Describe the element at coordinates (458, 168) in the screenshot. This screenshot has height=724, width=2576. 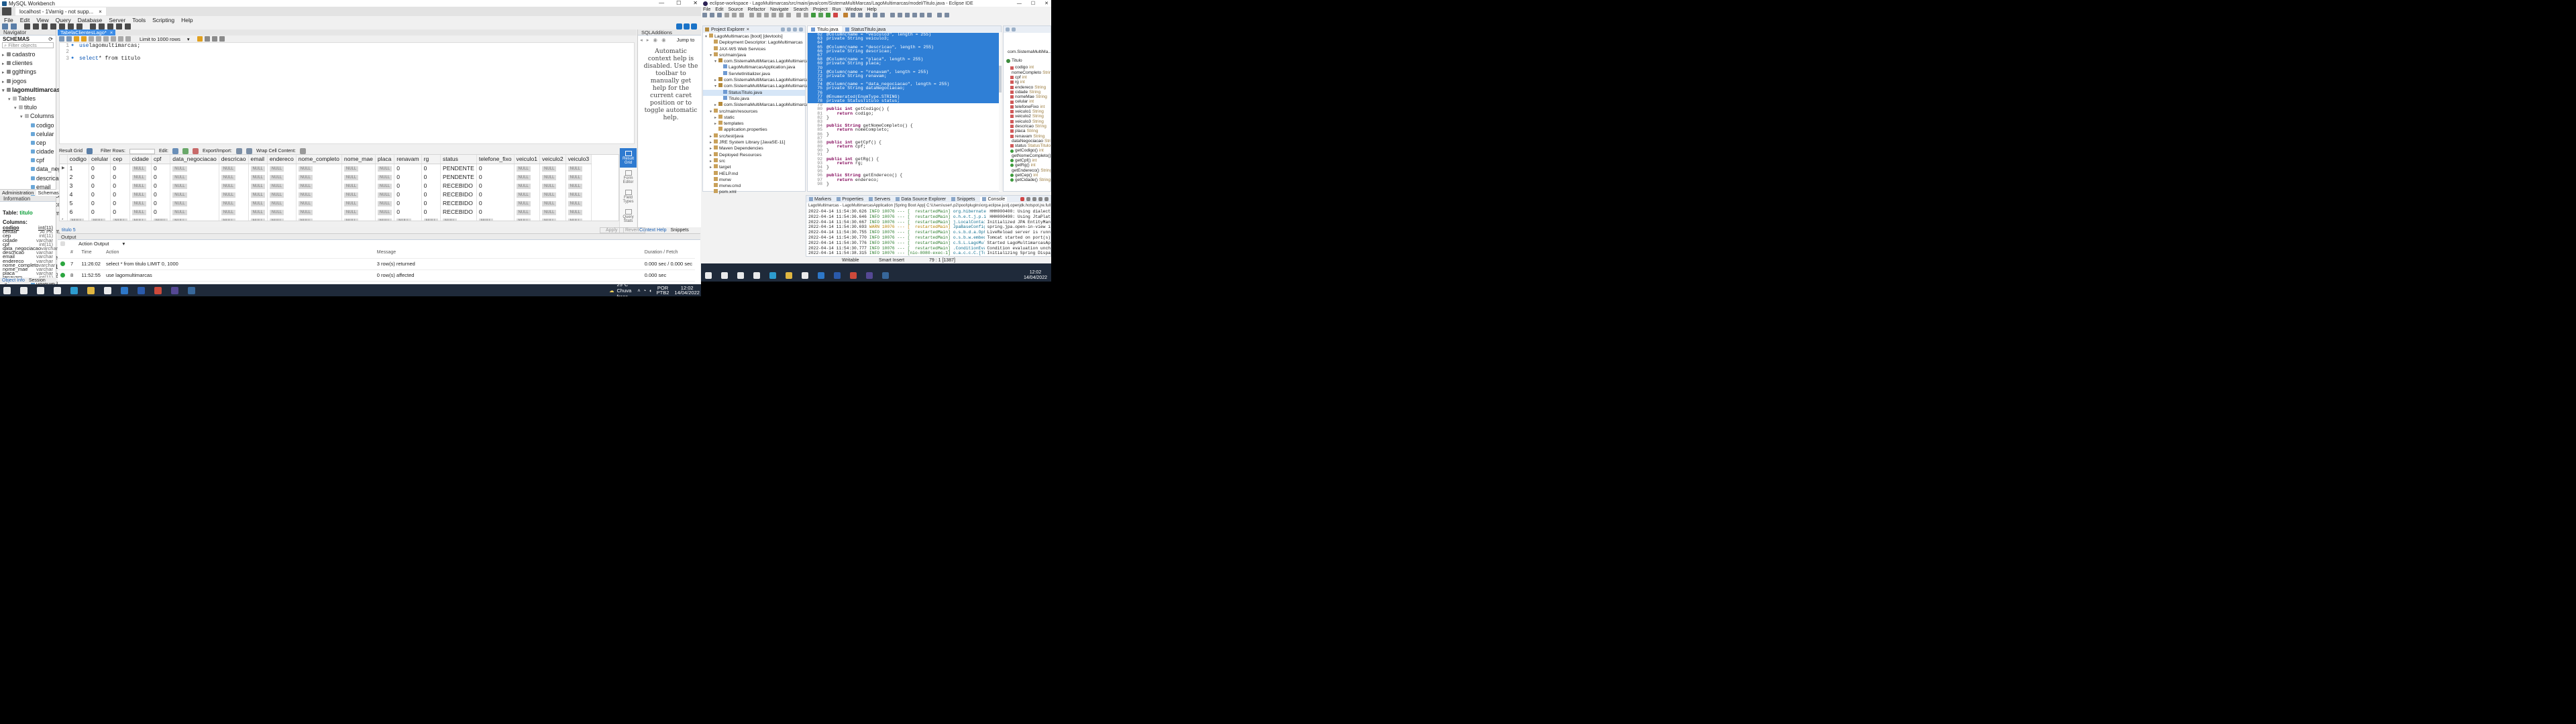
I see `grid-cell: PENDENTE` at that location.